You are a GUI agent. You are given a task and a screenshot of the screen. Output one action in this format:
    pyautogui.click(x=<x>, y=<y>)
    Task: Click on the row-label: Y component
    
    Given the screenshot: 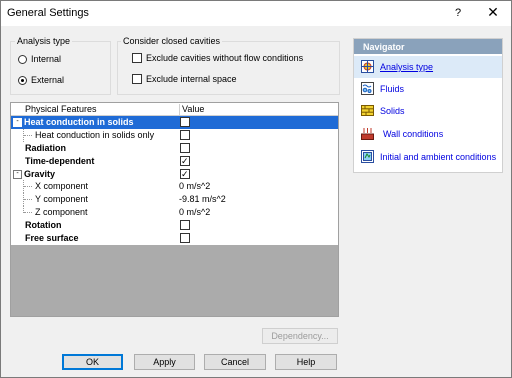 What is the action you would take?
    pyautogui.click(x=61, y=199)
    